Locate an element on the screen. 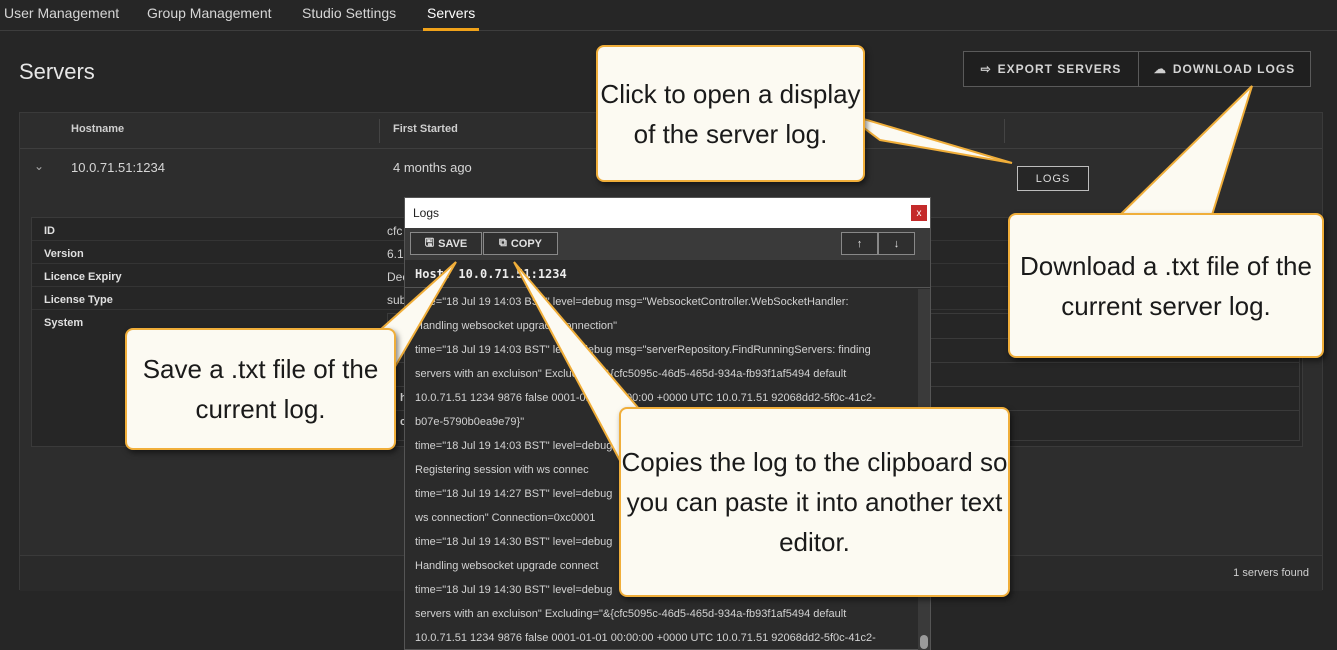 This screenshot has width=1337, height=650. host-line: Host: 10.0.71.51:1234 is located at coordinates (667, 274).